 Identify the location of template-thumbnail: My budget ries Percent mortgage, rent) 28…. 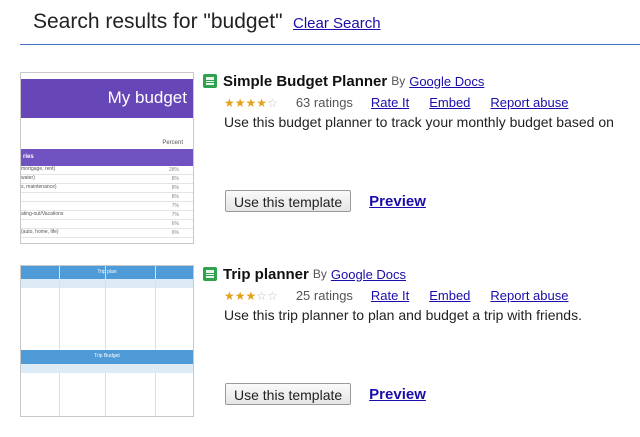
(107, 158).